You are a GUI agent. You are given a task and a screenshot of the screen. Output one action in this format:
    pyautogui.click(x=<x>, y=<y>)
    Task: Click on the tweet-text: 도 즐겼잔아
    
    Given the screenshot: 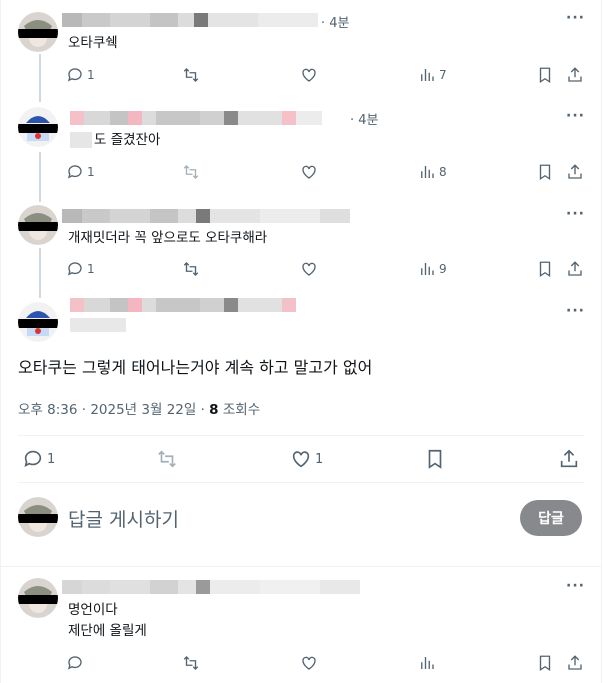 What is the action you would take?
    pyautogui.click(x=127, y=140)
    